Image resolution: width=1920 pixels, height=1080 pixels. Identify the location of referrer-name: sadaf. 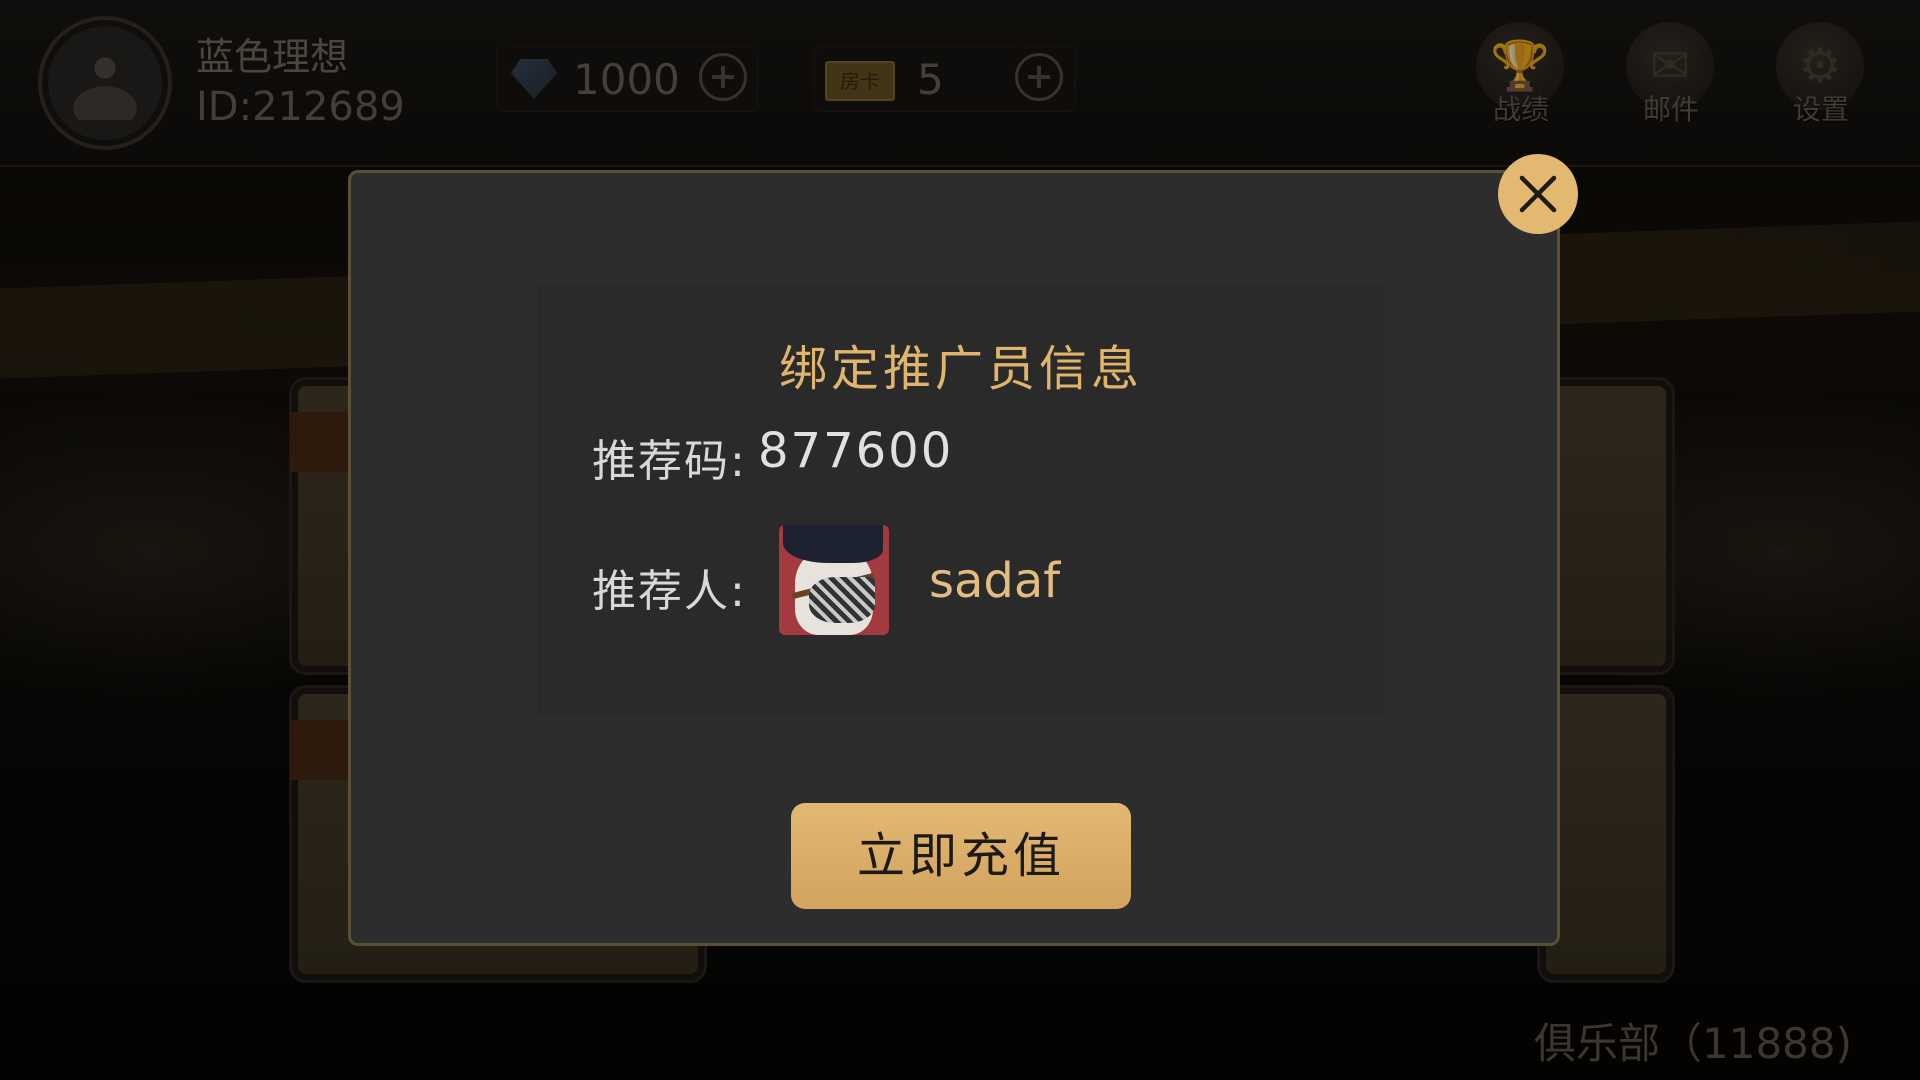
(995, 581).